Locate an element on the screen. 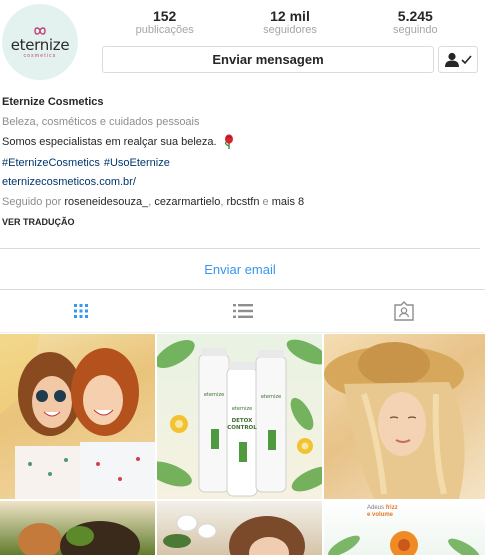 This screenshot has width=485, height=555. follower-link: rbcstfn is located at coordinates (242, 202).